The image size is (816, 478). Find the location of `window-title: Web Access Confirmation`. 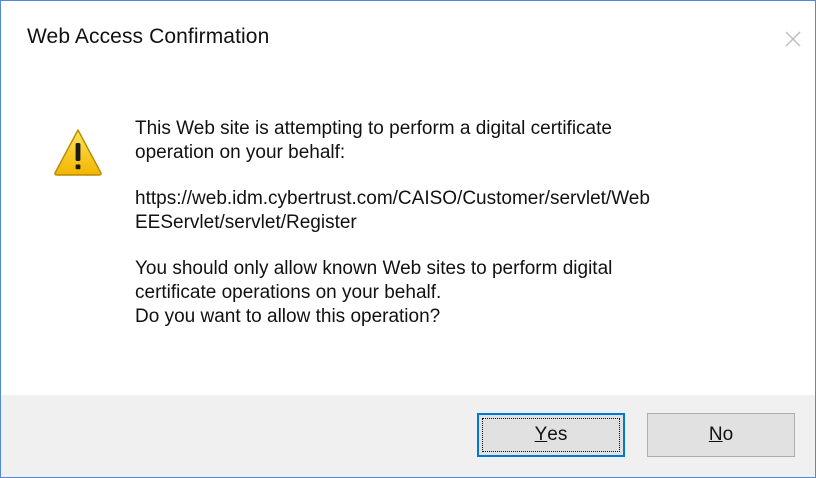

window-title: Web Access Confirmation is located at coordinates (148, 36).